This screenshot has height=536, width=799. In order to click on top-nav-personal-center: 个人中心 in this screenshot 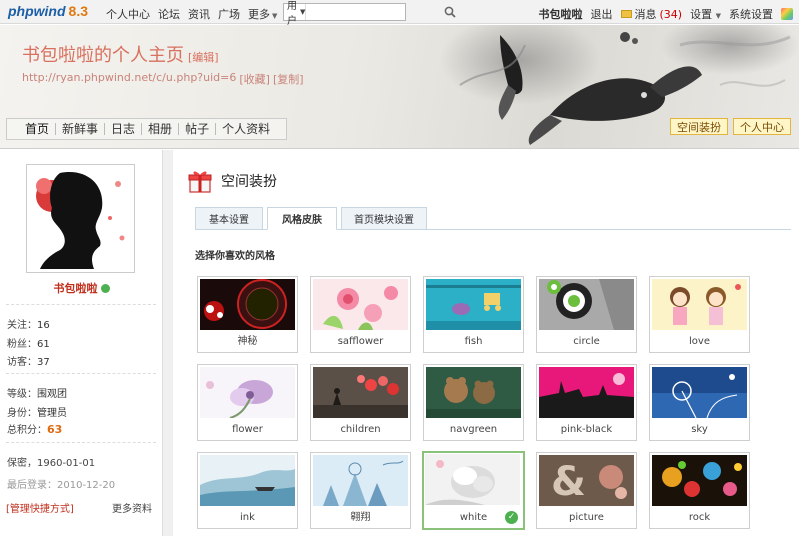, I will do `click(128, 14)`.